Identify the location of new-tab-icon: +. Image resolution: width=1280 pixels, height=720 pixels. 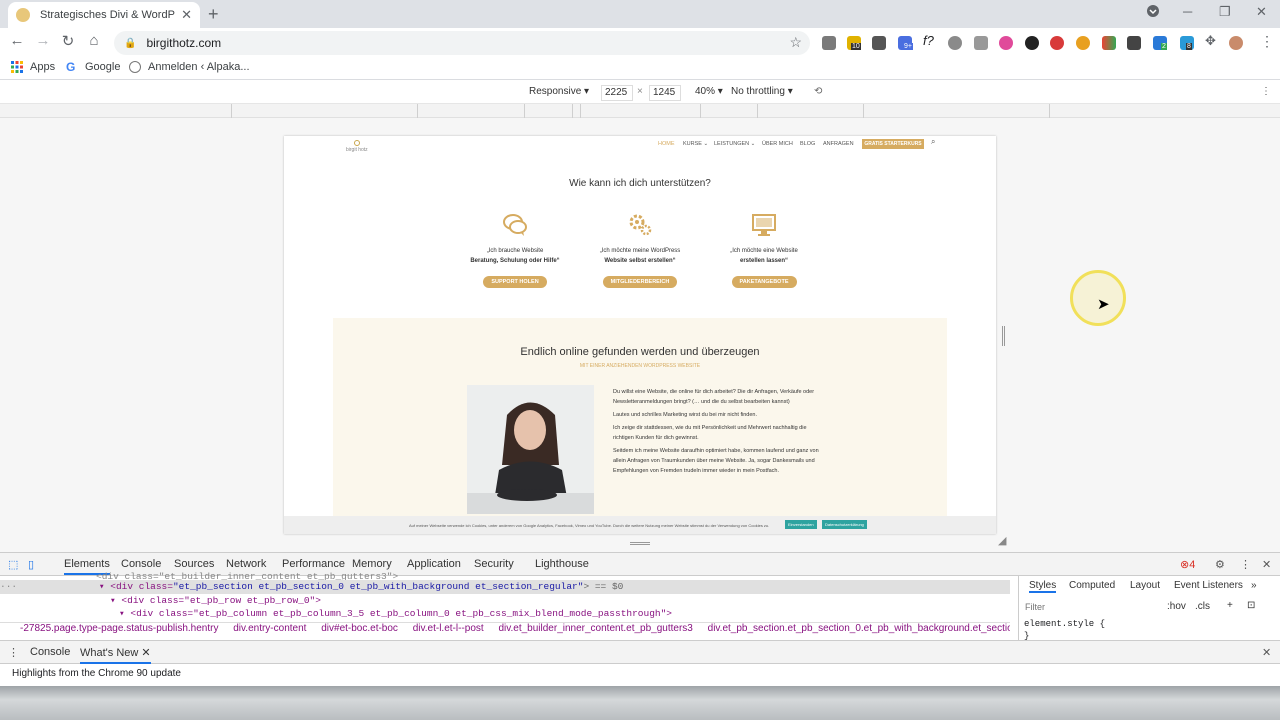
(213, 14).